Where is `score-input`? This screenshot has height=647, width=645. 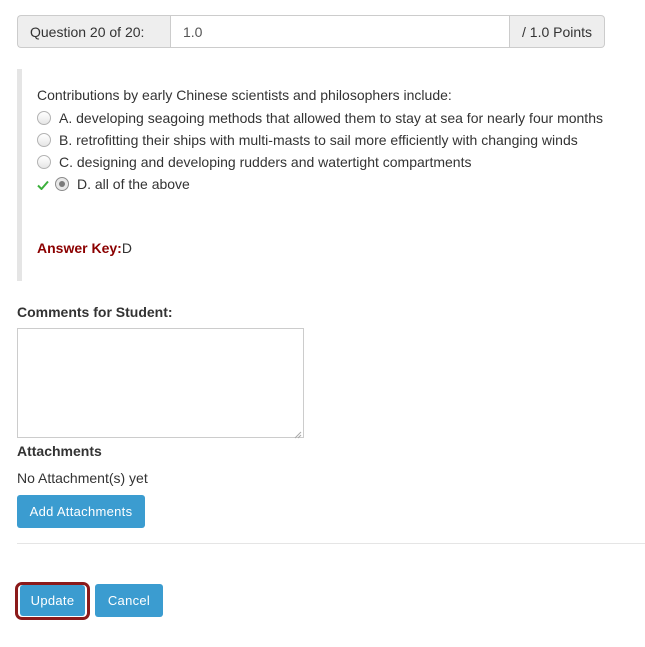 score-input is located at coordinates (340, 31).